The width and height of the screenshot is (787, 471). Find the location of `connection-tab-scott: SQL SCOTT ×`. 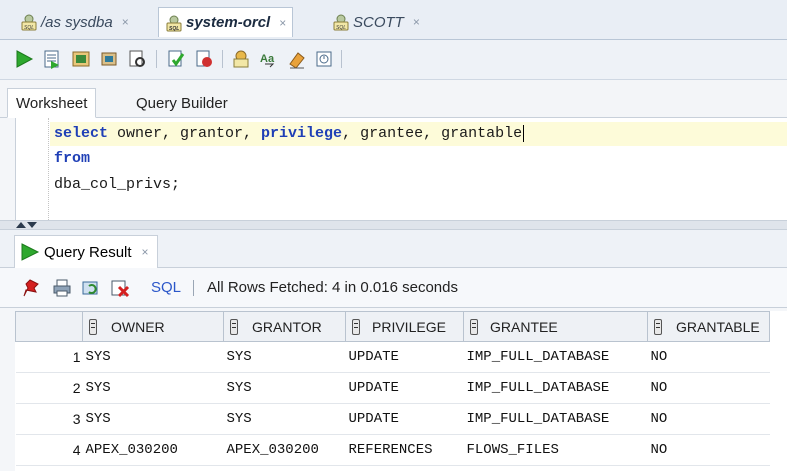

connection-tab-scott: SQL SCOTT × is located at coordinates (376, 22).